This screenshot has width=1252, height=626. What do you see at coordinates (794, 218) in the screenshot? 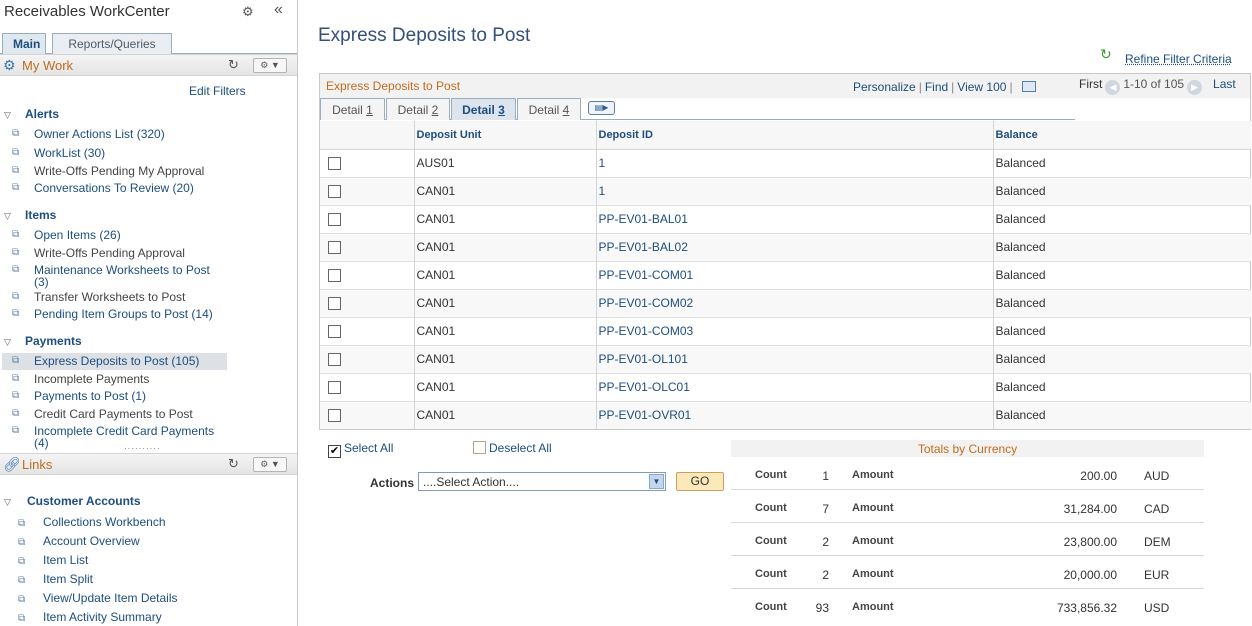
I see `deposit-id-link: PP-EV01-BAL01` at bounding box center [794, 218].